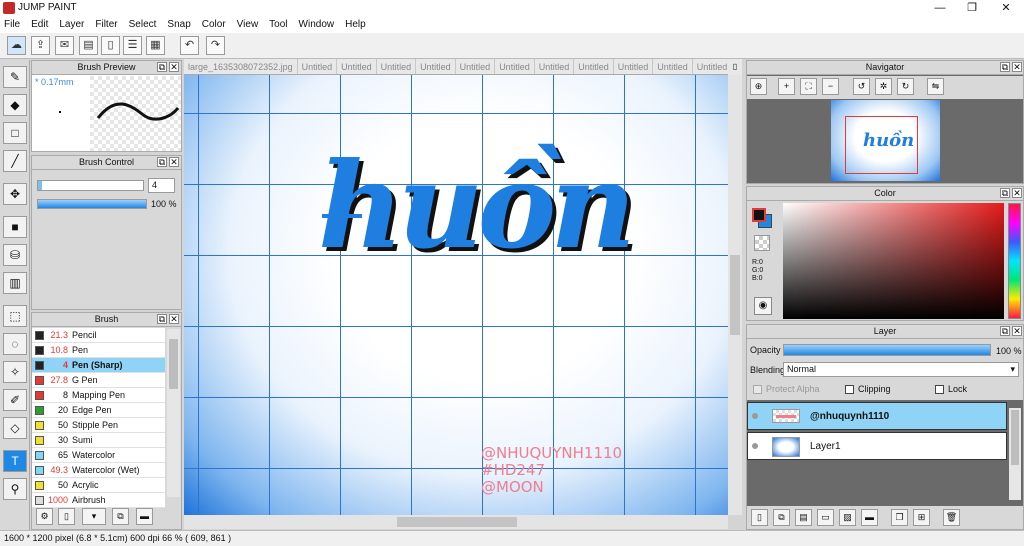 This screenshot has height=546, width=1024. I want to click on brush-item: 49.3 Watercolor (Wet), so click(98, 470).